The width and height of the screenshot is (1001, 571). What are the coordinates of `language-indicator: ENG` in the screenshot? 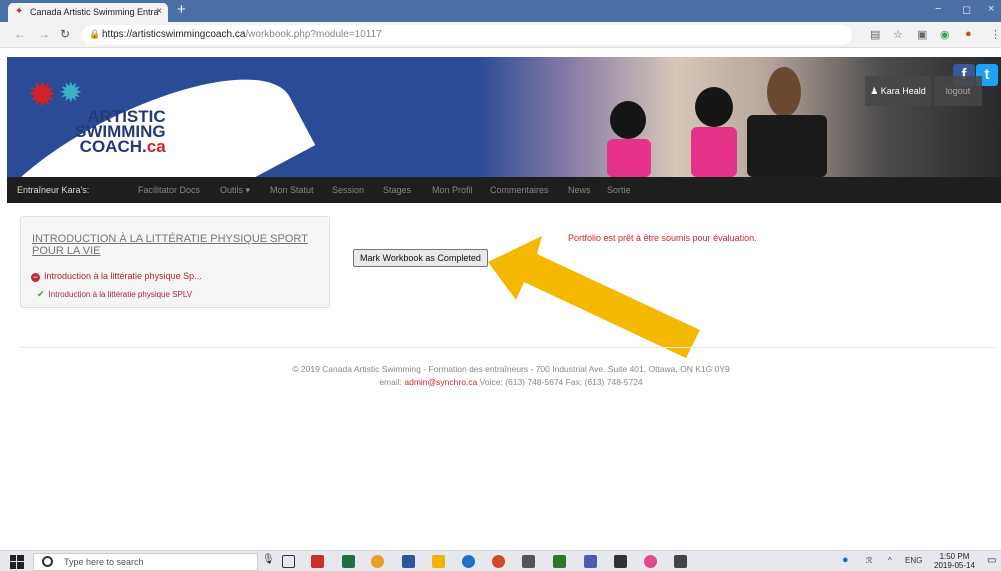 It's located at (913, 560).